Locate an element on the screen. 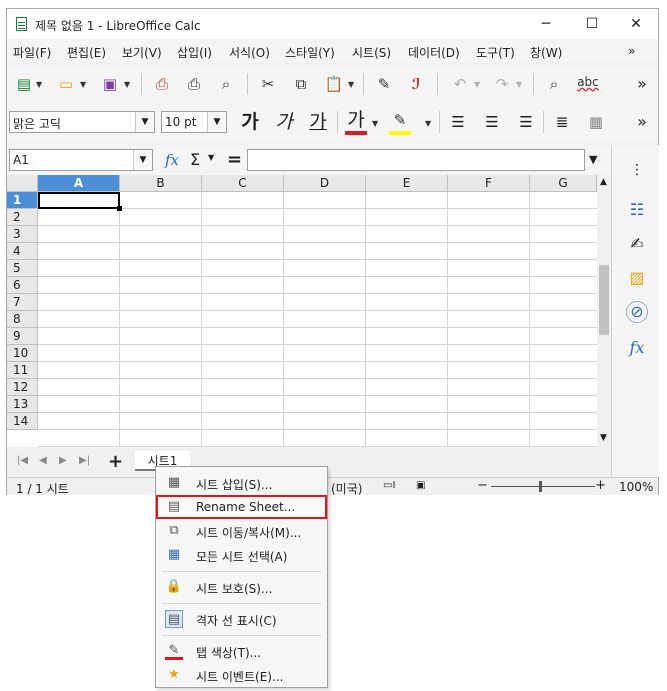 The image size is (667, 691). new-document-icon: ▤ is located at coordinates (24, 84).